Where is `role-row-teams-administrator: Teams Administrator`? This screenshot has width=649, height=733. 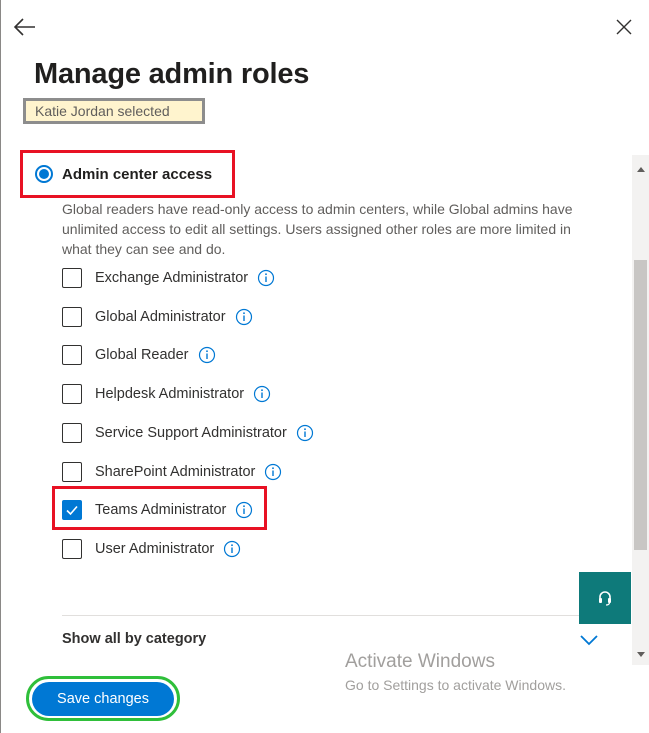 role-row-teams-administrator: Teams Administrator is located at coordinates (157, 510).